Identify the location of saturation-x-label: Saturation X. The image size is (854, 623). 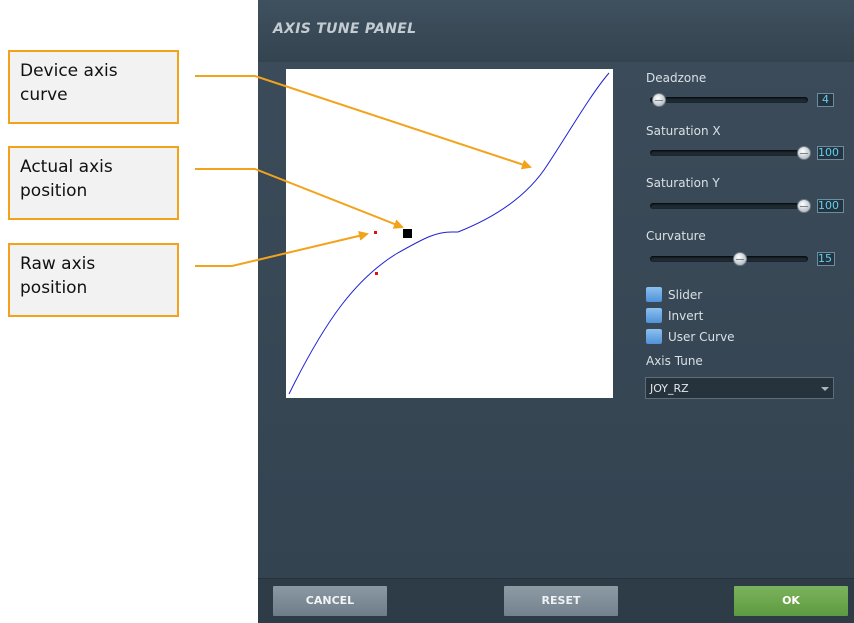
(683, 131).